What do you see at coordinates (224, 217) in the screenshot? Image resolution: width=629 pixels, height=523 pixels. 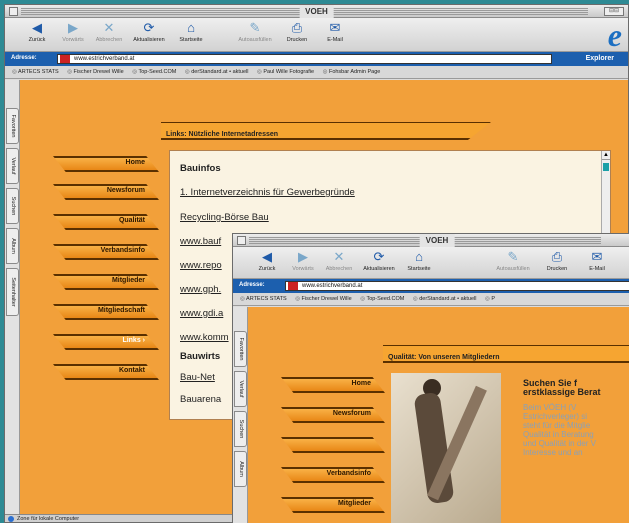 I see `link-item: Recycling-Börse Bau` at bounding box center [224, 217].